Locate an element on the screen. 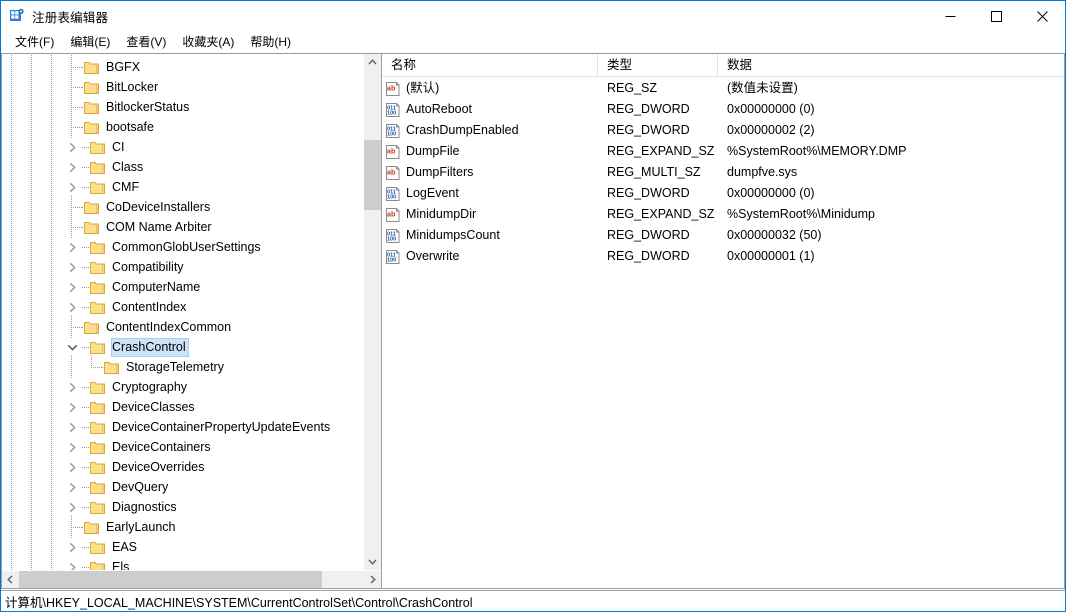  scroll-down-arrow is located at coordinates (372, 561).